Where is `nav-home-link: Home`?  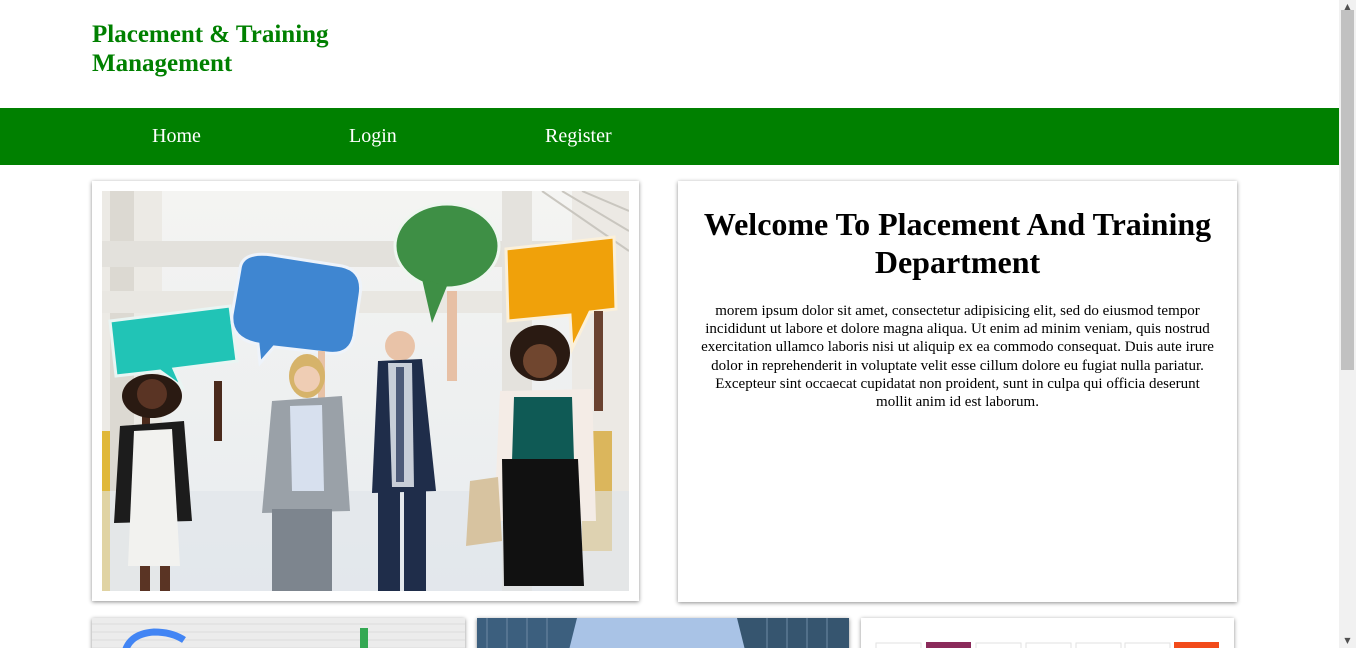
nav-home-link: Home is located at coordinates (176, 136).